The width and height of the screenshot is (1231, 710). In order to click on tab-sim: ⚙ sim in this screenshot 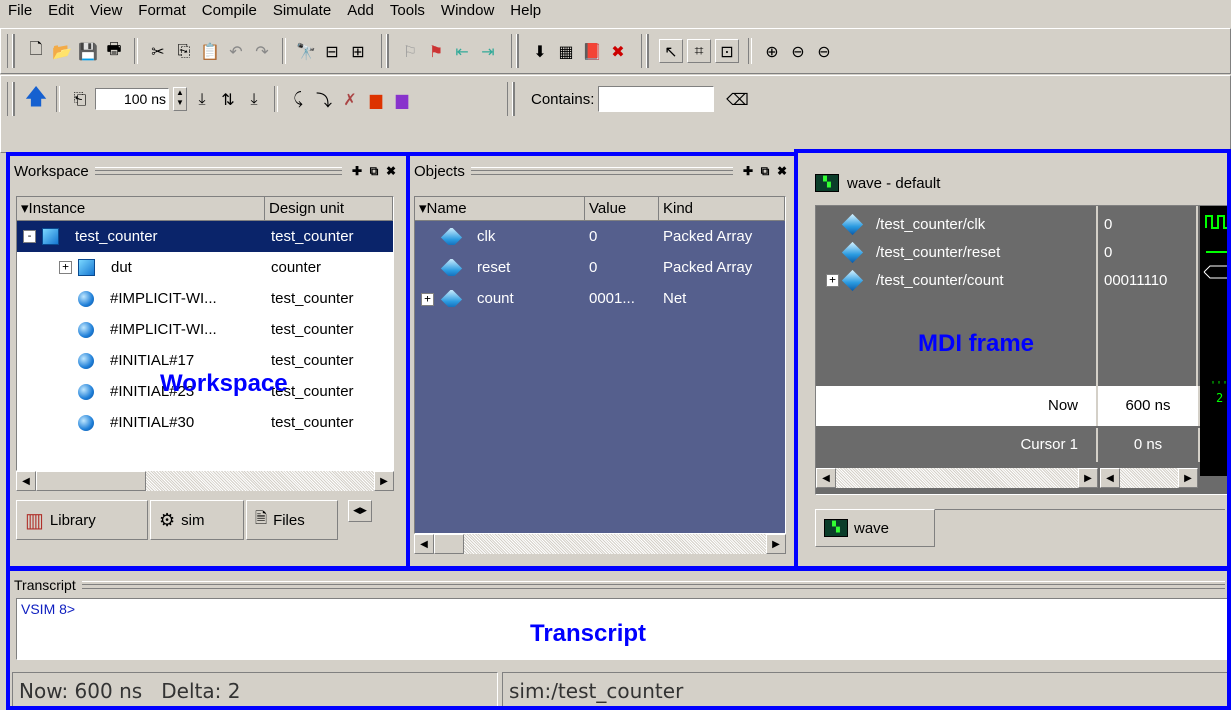, I will do `click(197, 520)`.